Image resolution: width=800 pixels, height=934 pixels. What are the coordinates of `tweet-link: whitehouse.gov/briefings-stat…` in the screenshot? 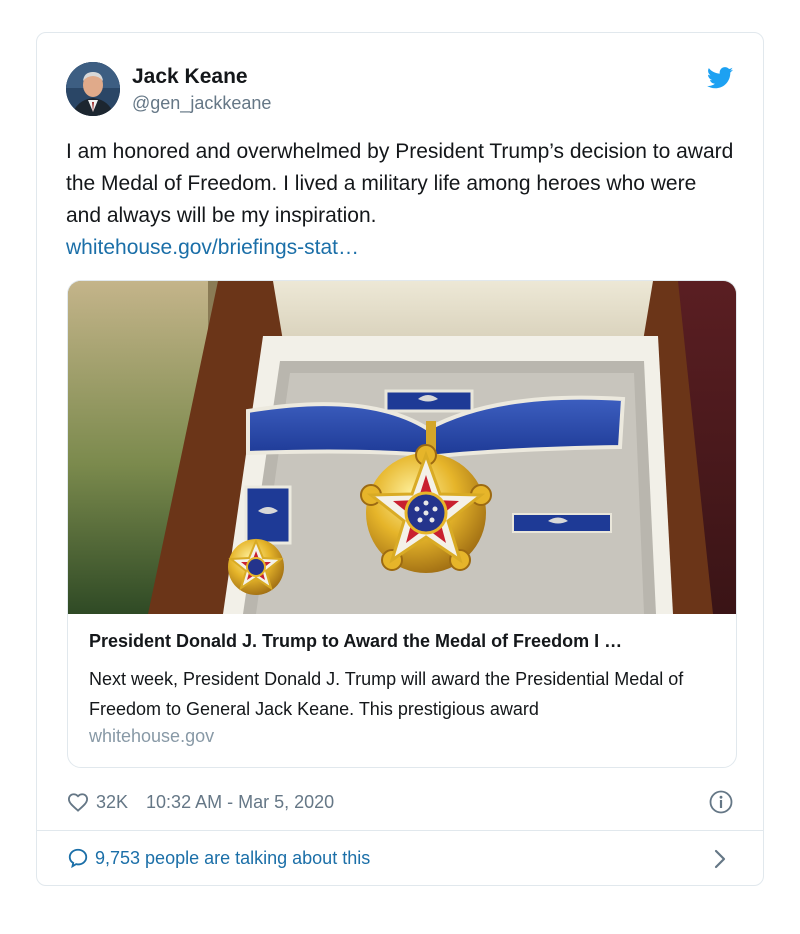 It's located at (401, 248).